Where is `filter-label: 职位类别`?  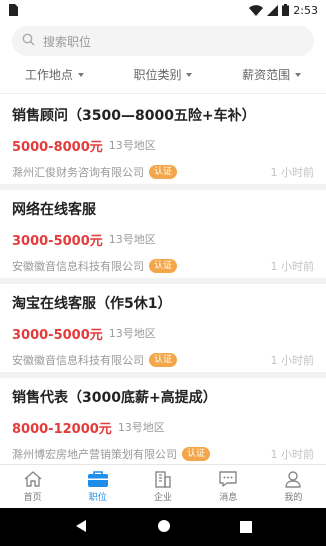
filter-label: 职位类别 is located at coordinates (157, 75).